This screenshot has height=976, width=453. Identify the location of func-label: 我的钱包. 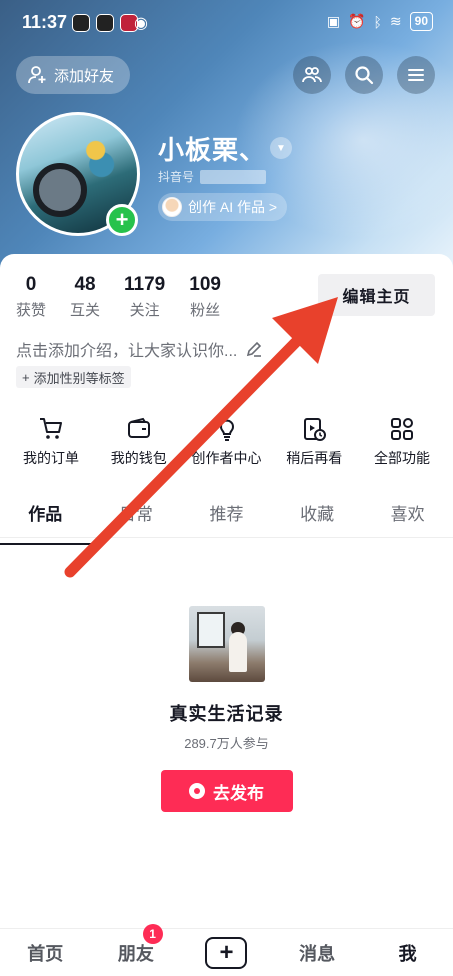
(138, 458).